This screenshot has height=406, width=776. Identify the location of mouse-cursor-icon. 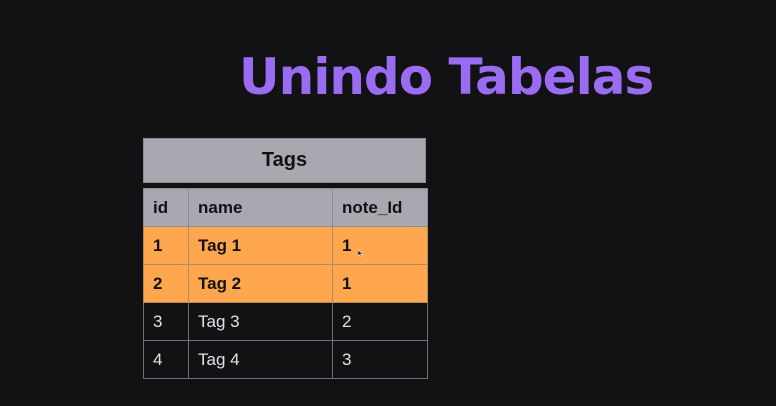
(360, 253).